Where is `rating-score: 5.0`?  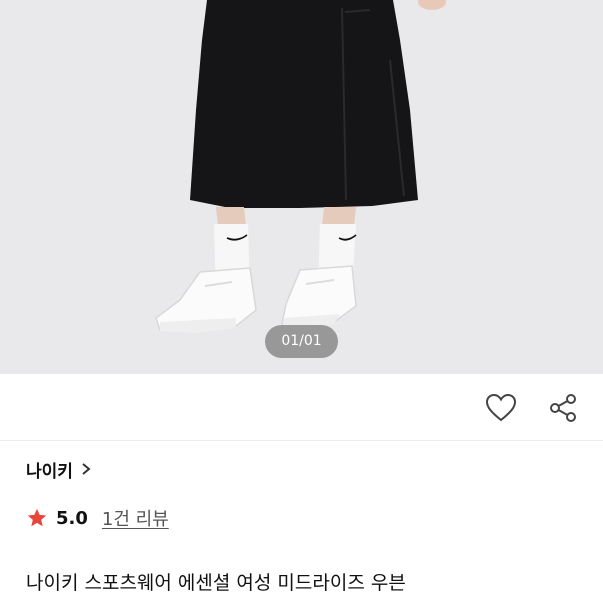 rating-score: 5.0 is located at coordinates (72, 518).